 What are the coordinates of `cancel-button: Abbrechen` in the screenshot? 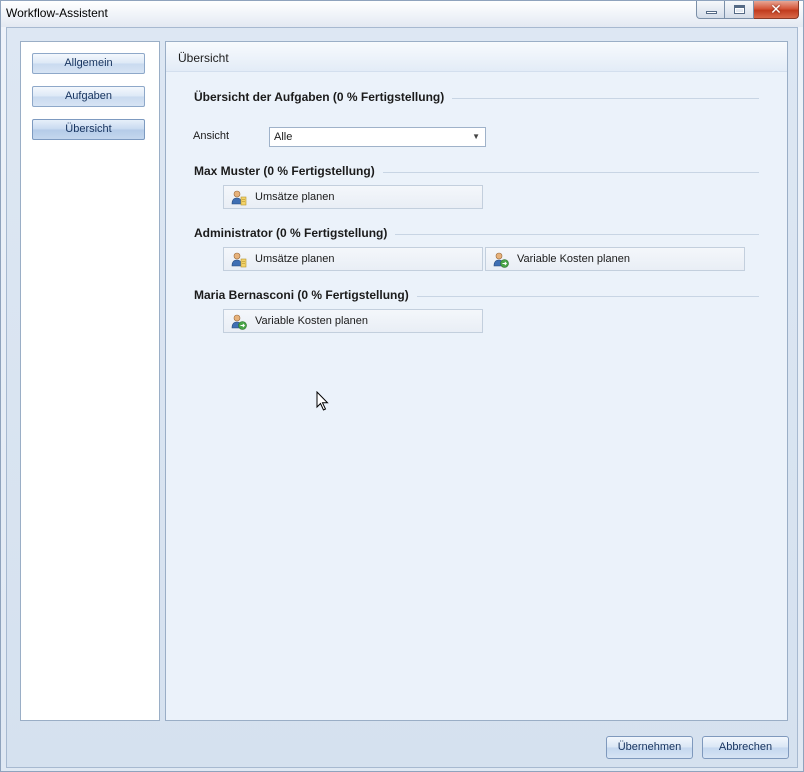 It's located at (745, 747).